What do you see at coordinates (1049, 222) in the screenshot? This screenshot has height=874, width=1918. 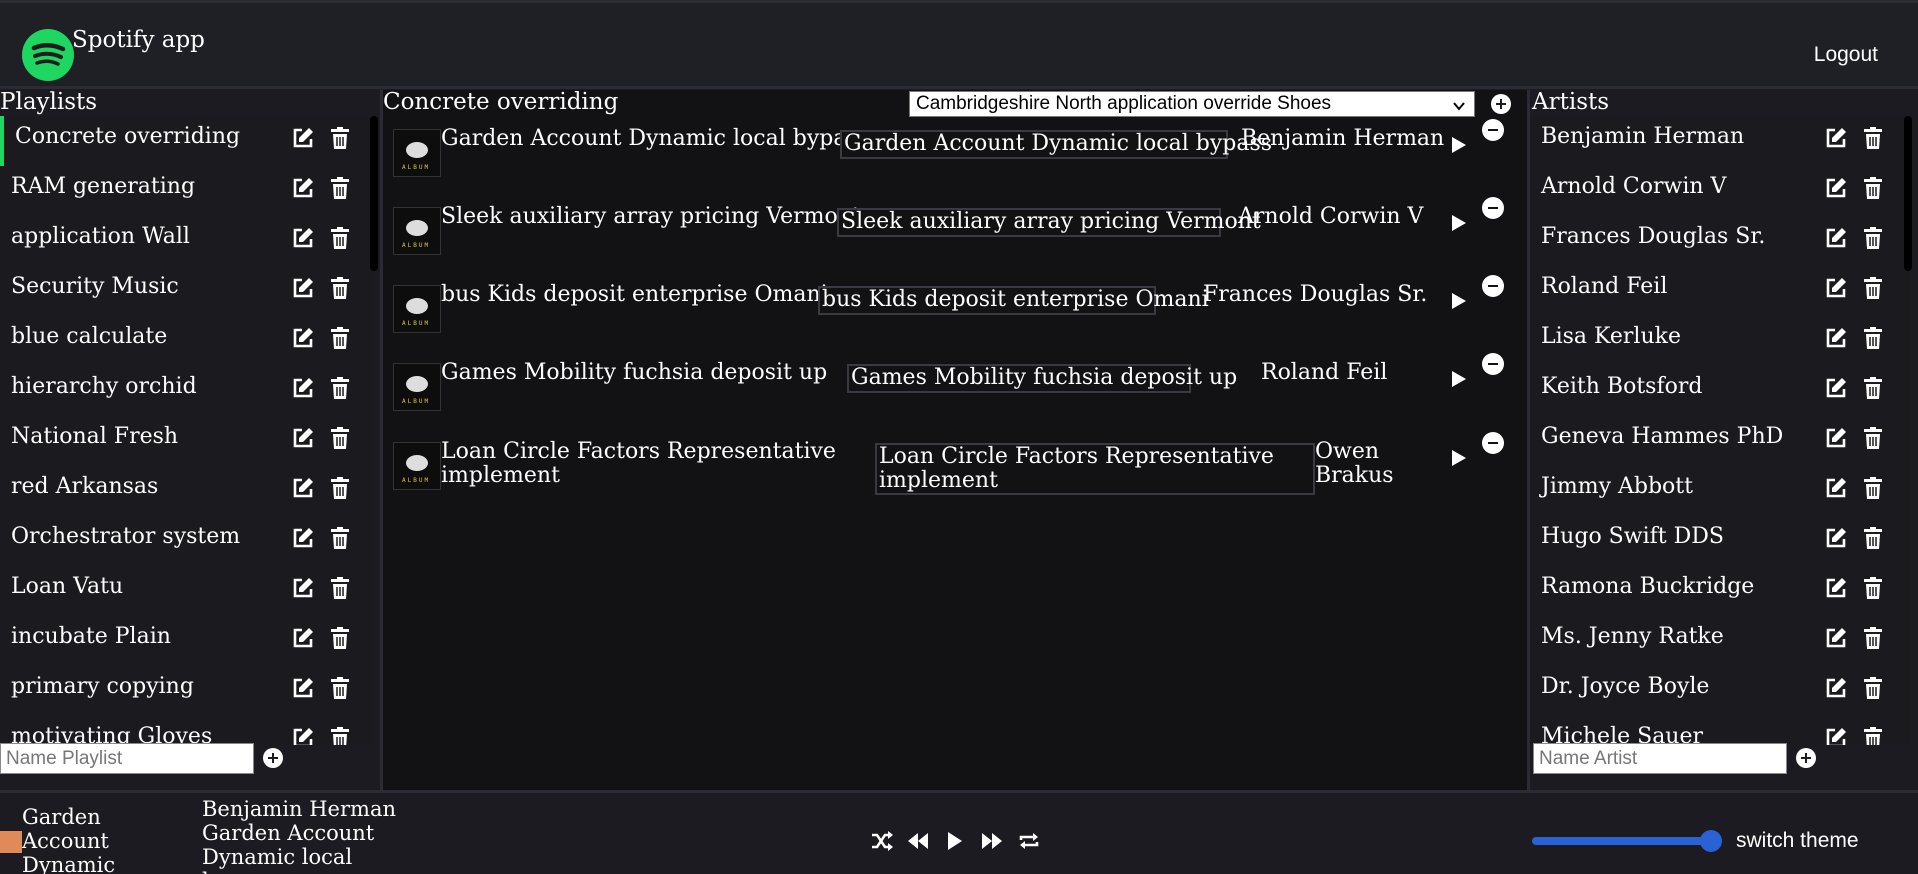 I see `track-name-field: Sleek auxiliary array pricing Vermont` at bounding box center [1049, 222].